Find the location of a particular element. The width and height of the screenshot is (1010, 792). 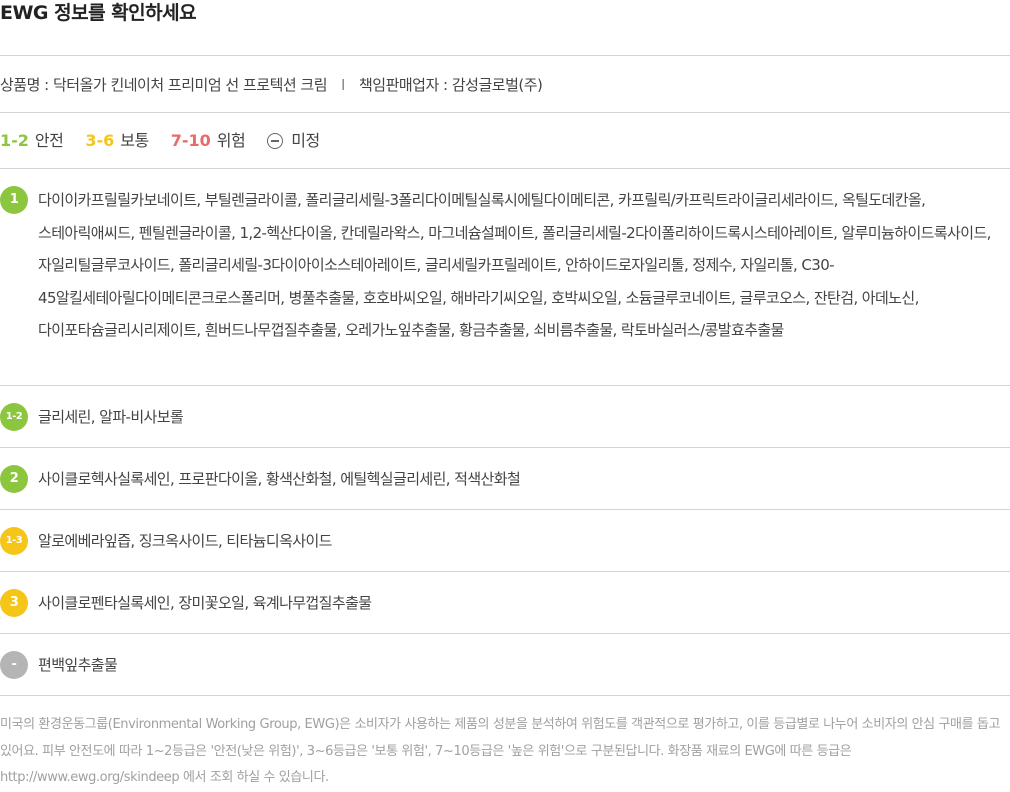

ingredient-group: 3 사이클로펜타실록세인, 장미꽃오일, 육계나무껍질추출물 is located at coordinates (505, 603).